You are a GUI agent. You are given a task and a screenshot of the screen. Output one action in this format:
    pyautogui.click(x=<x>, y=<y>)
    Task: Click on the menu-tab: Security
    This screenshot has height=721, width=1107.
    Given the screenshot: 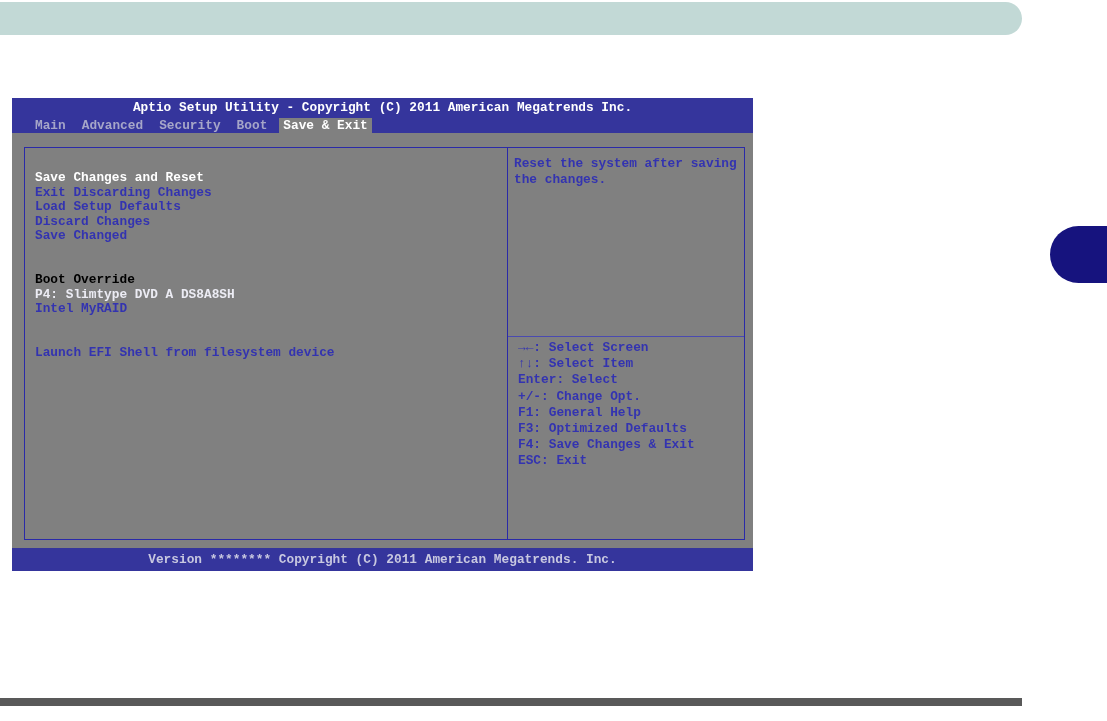 What is the action you would take?
    pyautogui.click(x=190, y=125)
    